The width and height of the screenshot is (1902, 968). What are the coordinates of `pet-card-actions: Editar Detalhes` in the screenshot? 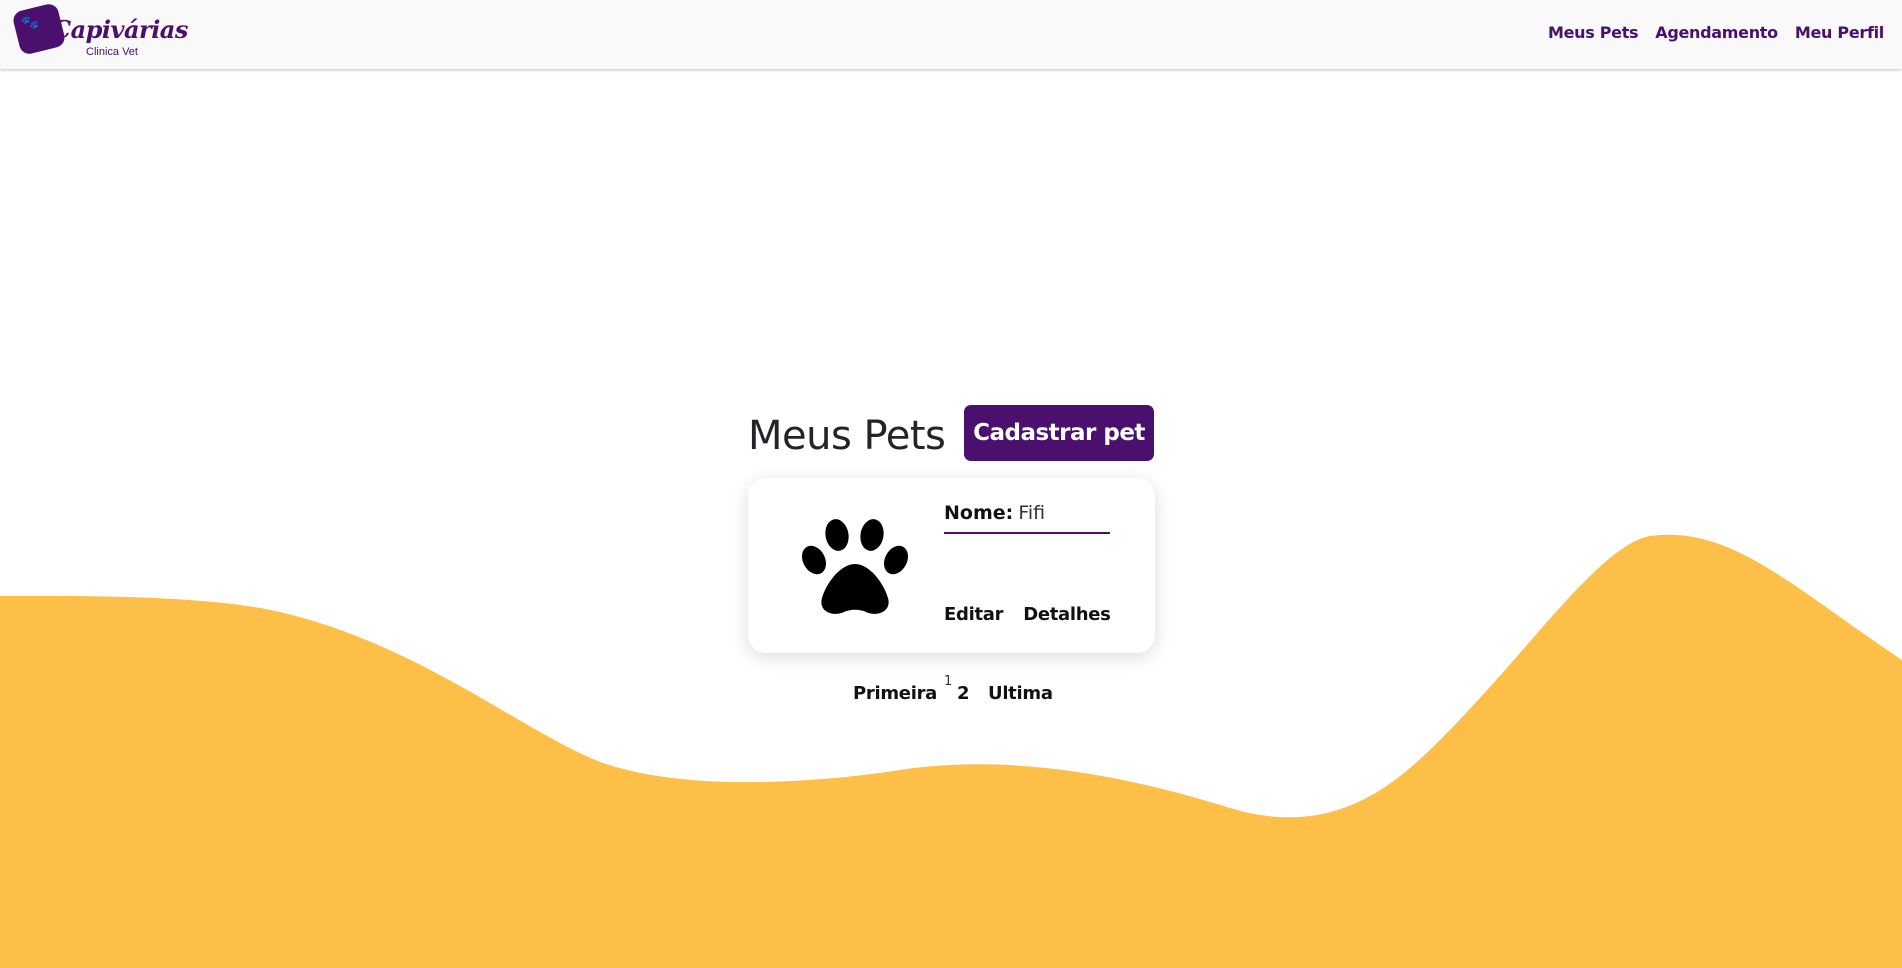 It's located at (1027, 614).